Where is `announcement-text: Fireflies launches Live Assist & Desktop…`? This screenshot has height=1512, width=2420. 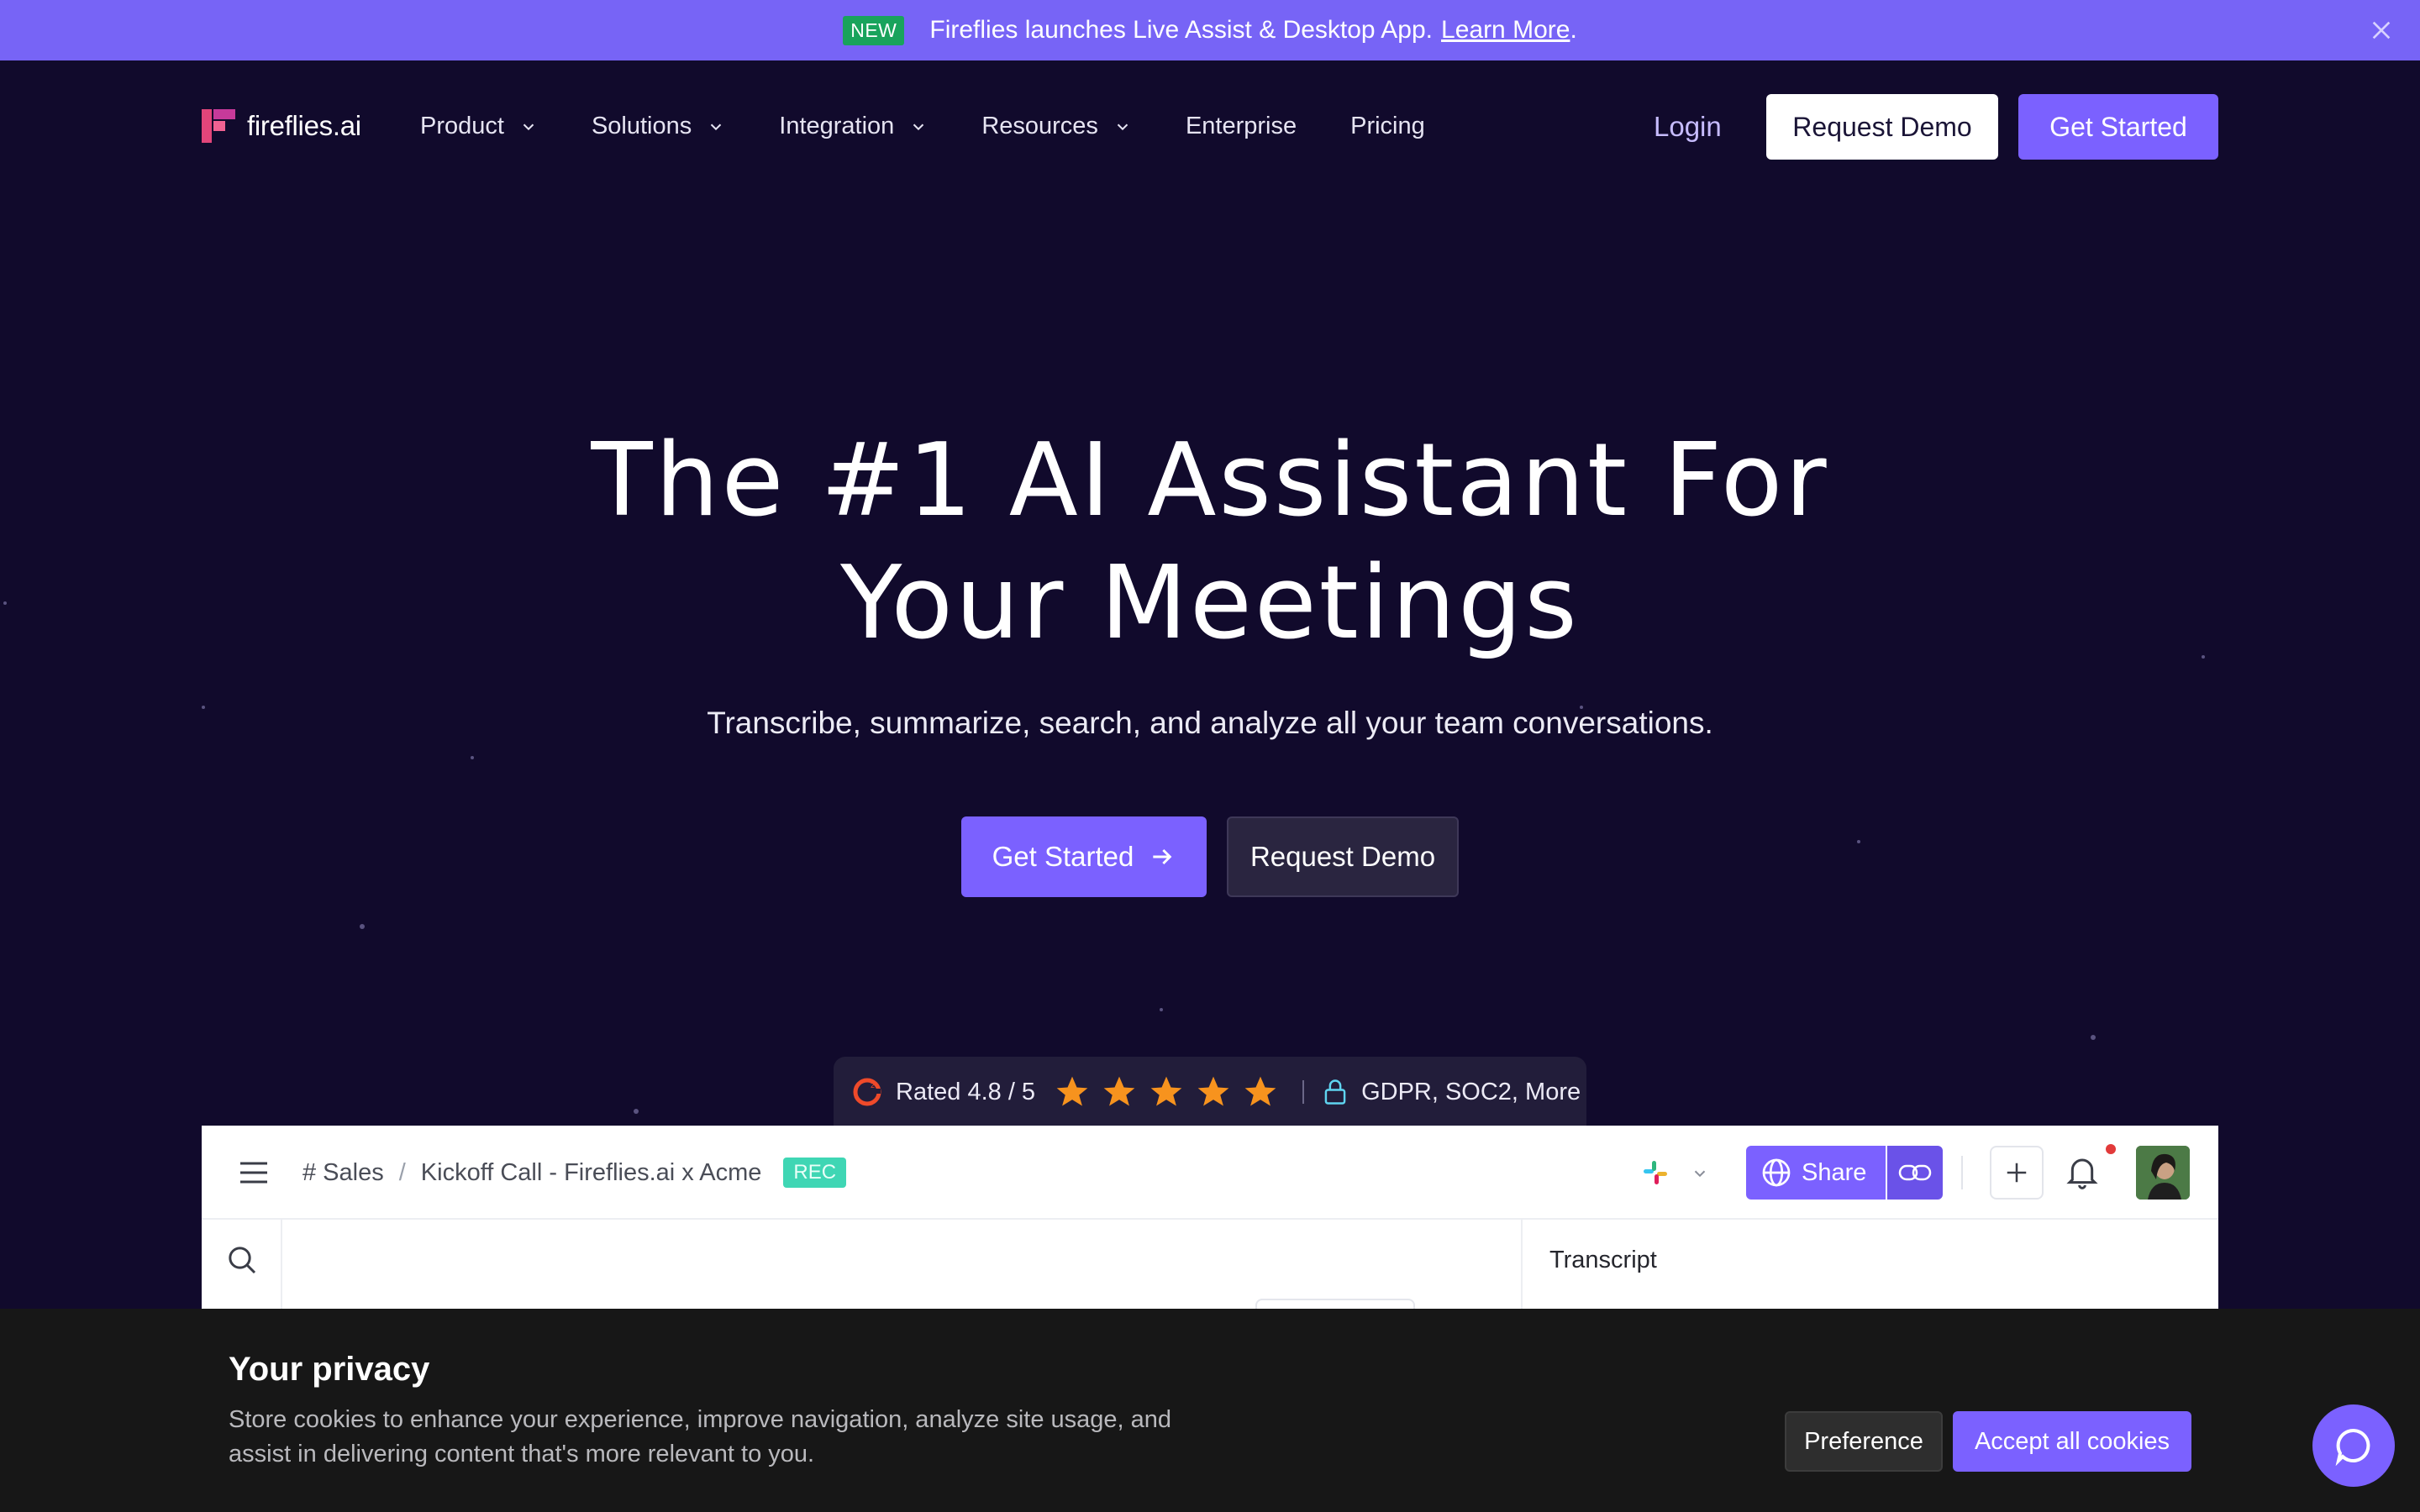
announcement-text: Fireflies launches Live Assist & Desktop… is located at coordinates (1181, 30).